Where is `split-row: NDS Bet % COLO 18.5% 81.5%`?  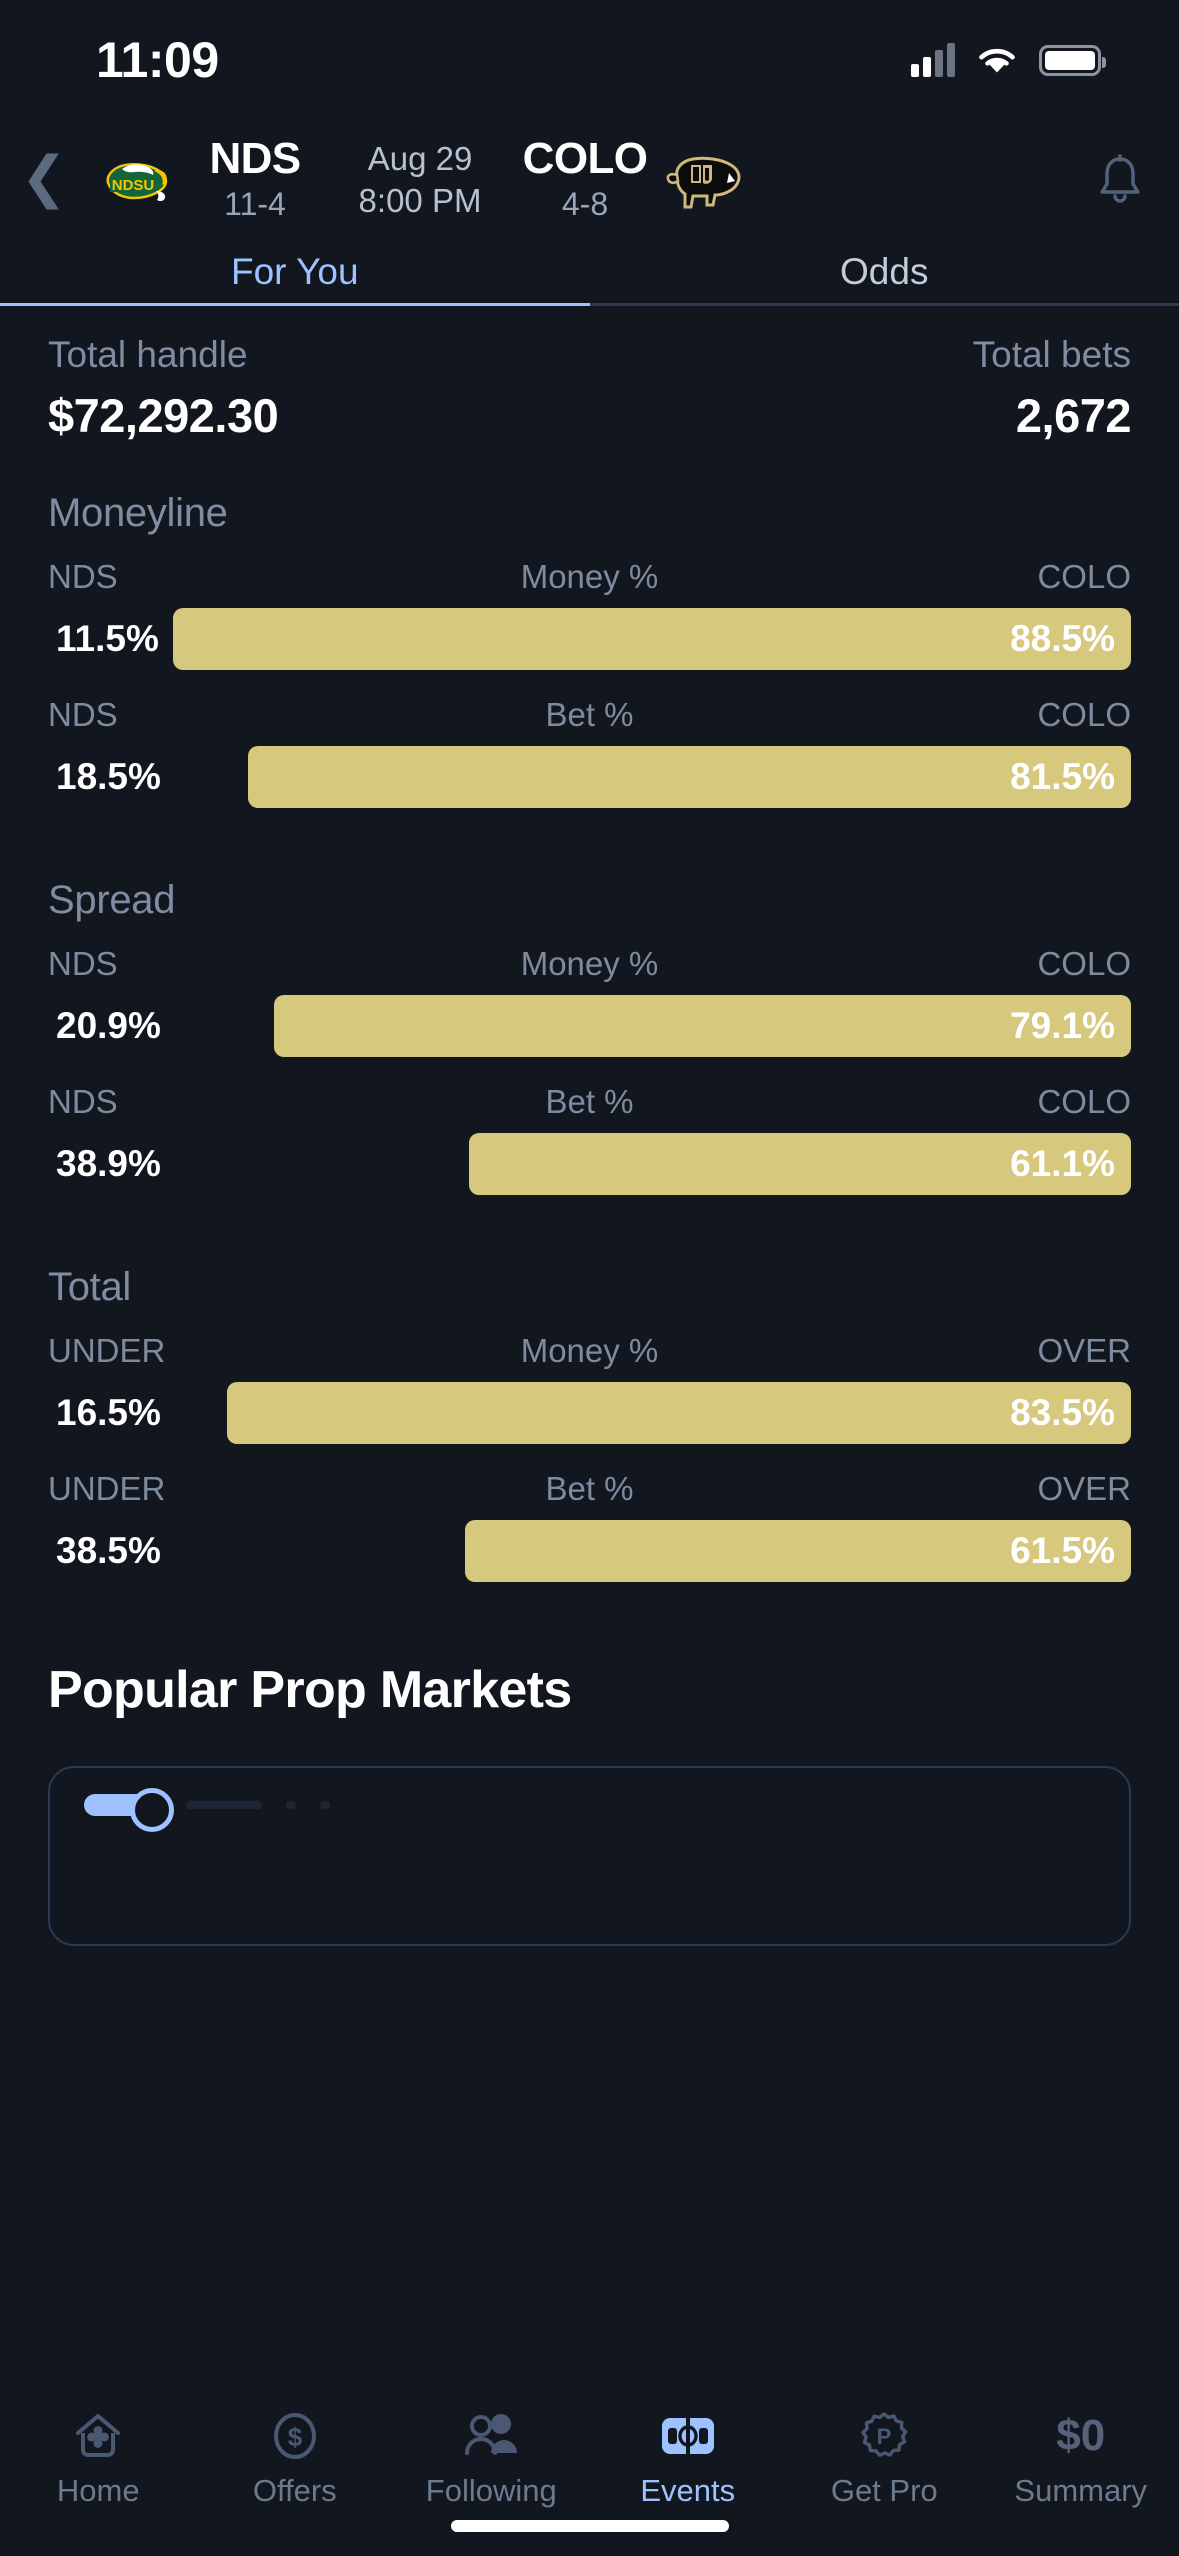 split-row: NDS Bet % COLO 18.5% 81.5% is located at coordinates (589, 752).